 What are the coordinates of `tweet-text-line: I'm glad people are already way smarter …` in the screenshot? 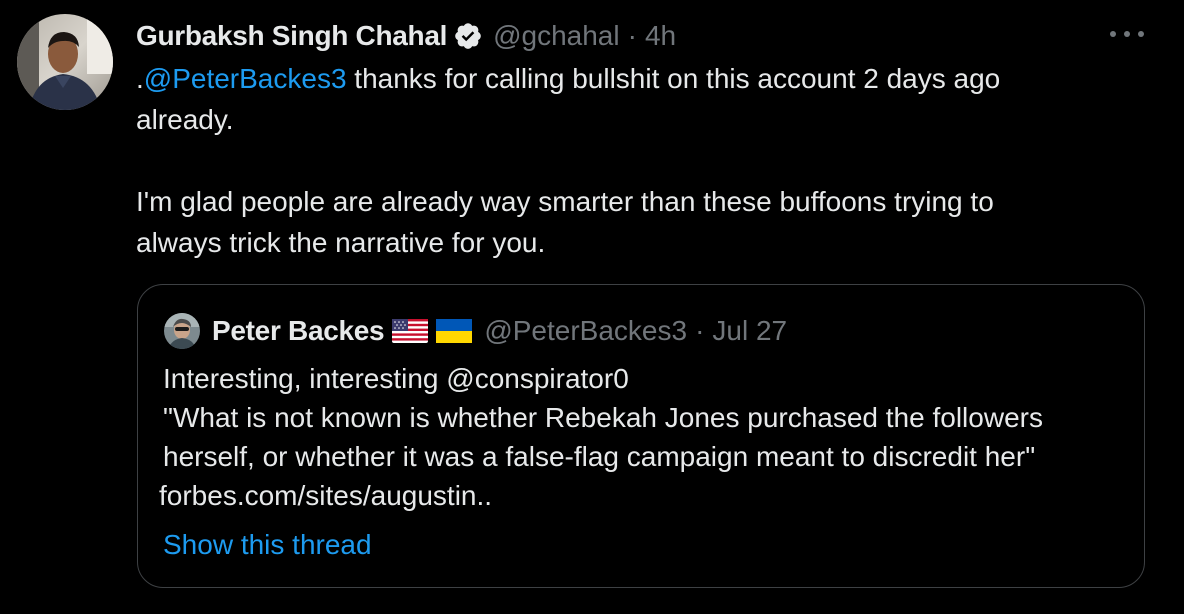 It's located at (565, 201).